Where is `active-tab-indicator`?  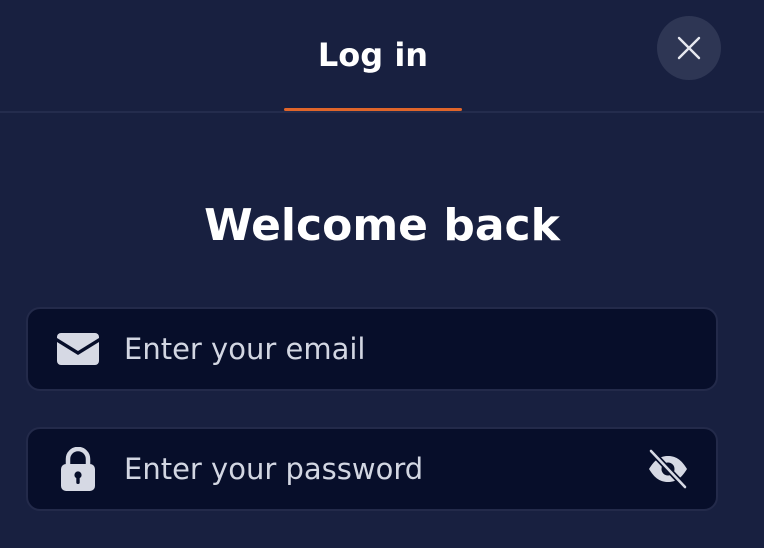 active-tab-indicator is located at coordinates (373, 109).